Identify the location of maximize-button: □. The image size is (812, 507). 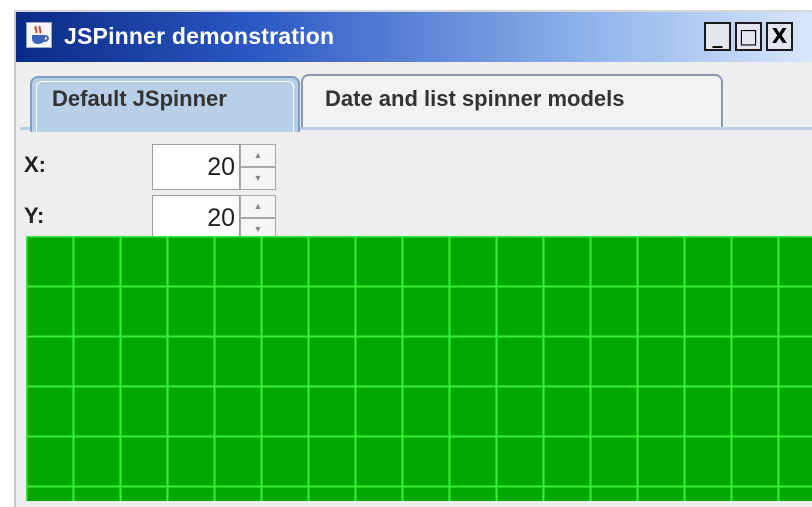
(748, 36).